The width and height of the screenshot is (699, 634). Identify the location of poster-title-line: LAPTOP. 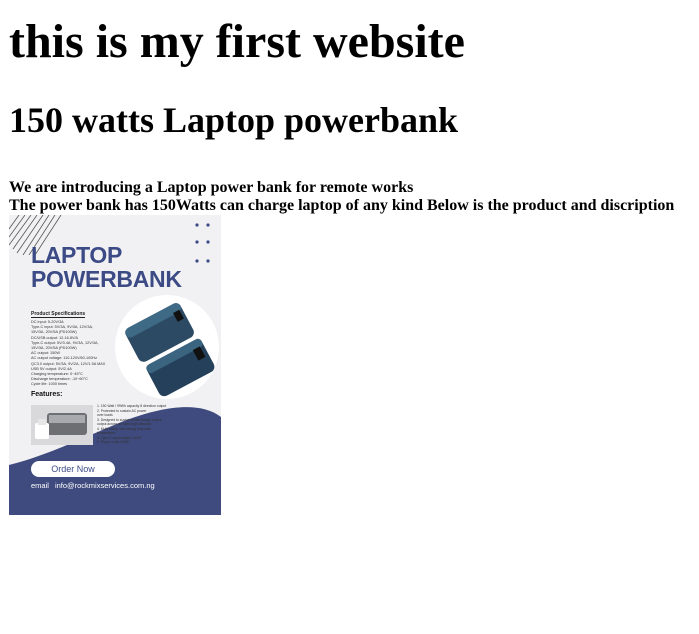
(77, 255).